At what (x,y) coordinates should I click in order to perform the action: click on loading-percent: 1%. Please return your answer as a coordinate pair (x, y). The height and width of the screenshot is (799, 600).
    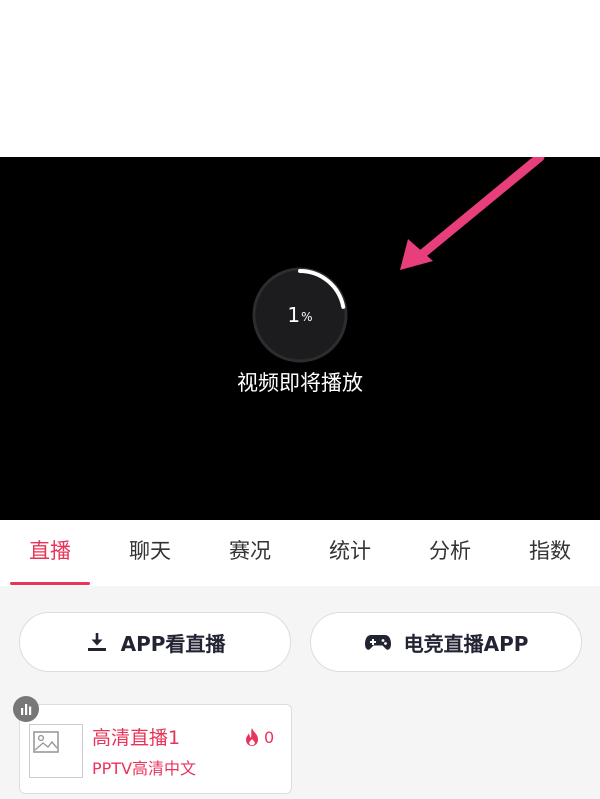
    Looking at the image, I should click on (300, 315).